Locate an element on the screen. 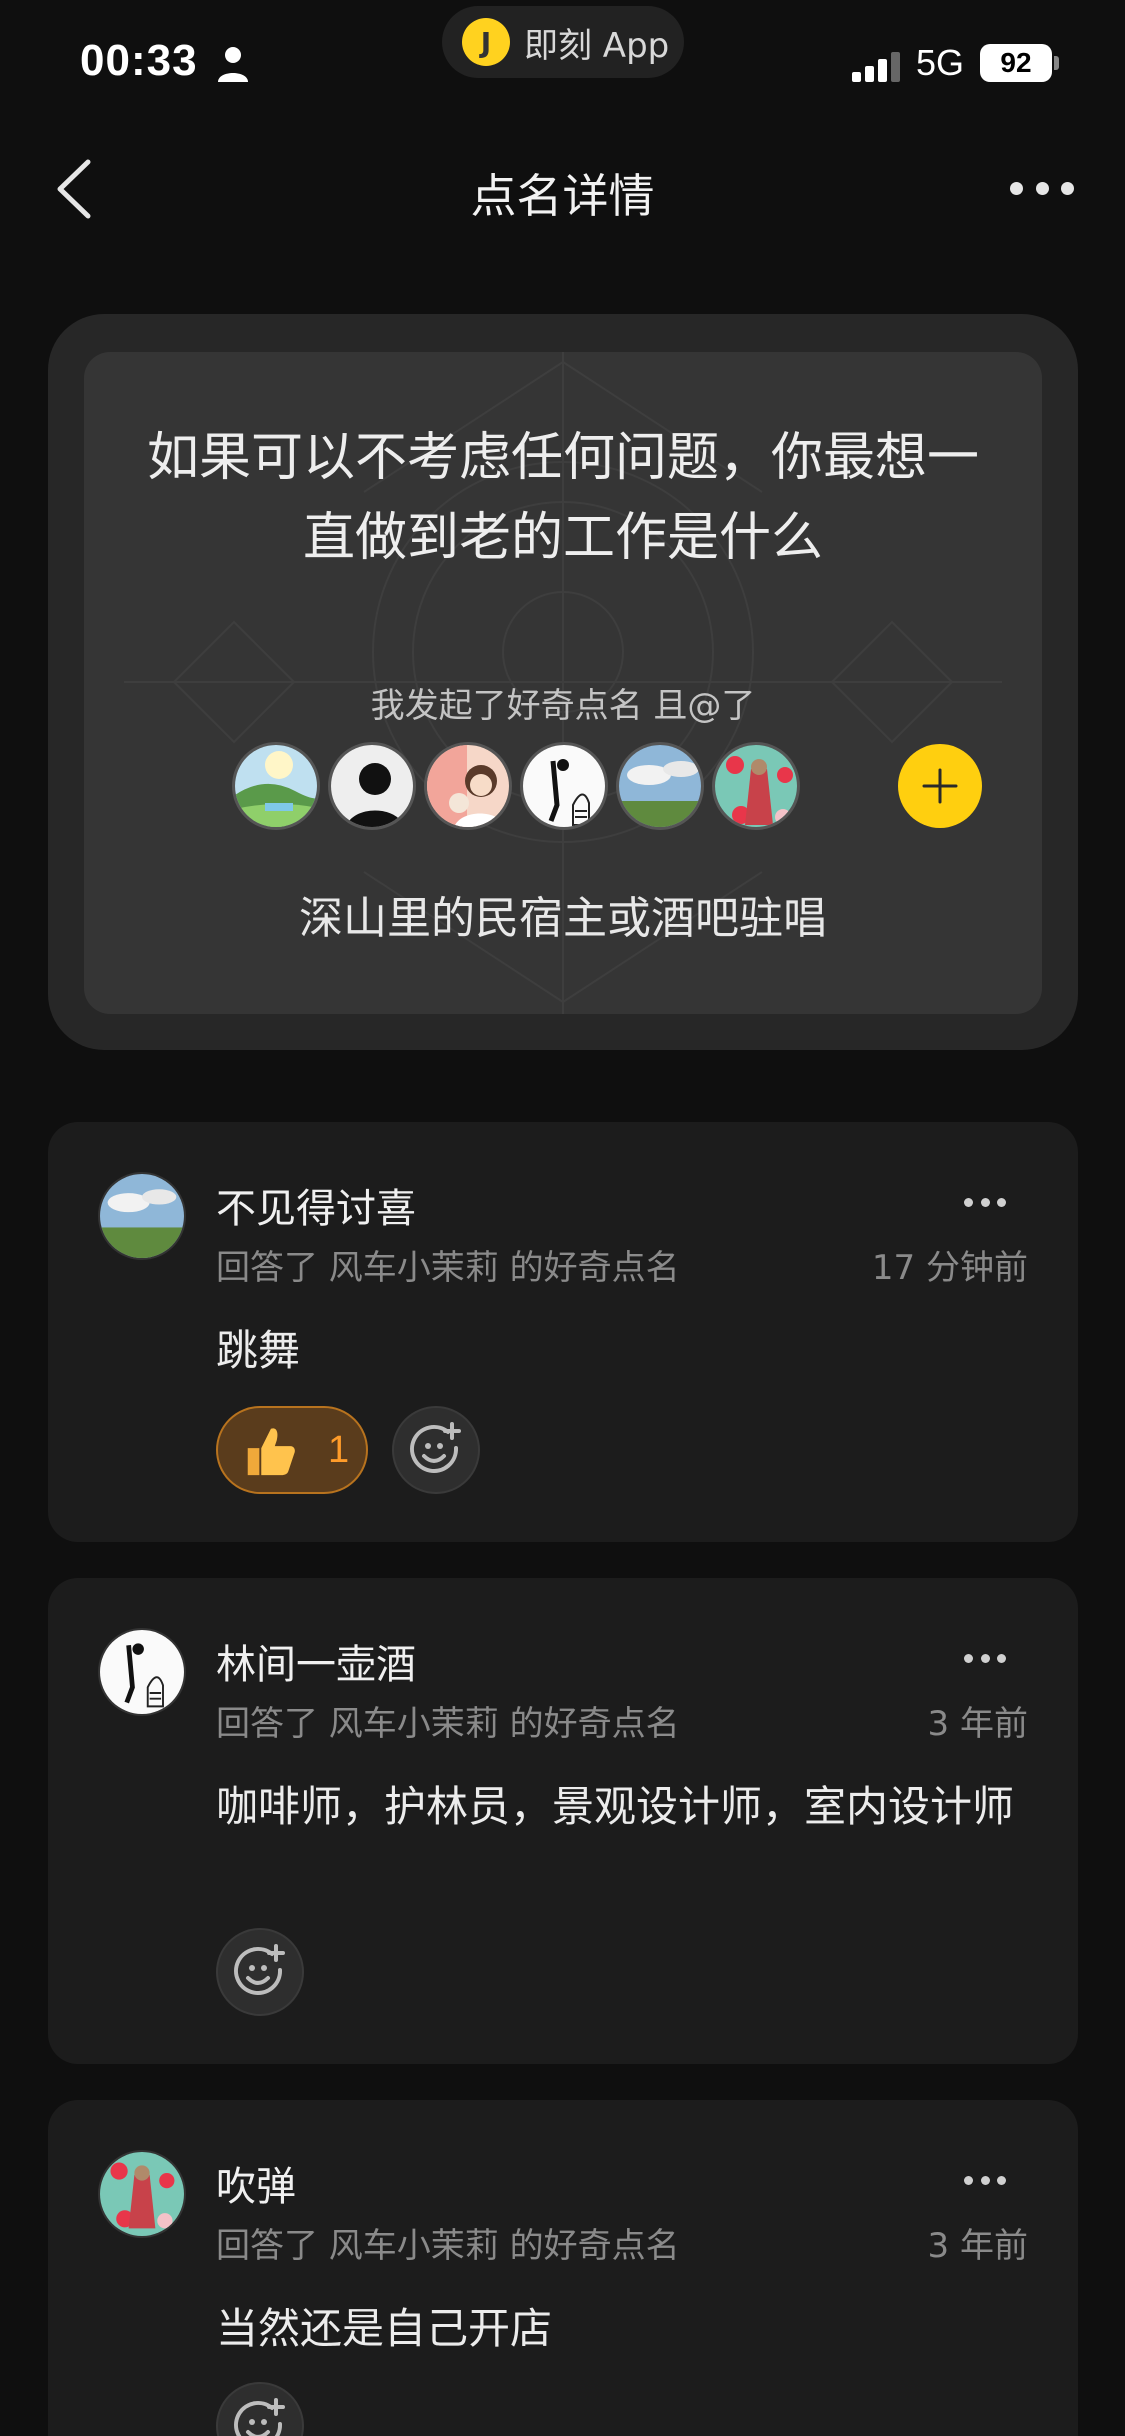 The image size is (1125, 2436). silhouette-avatar is located at coordinates (372, 786).